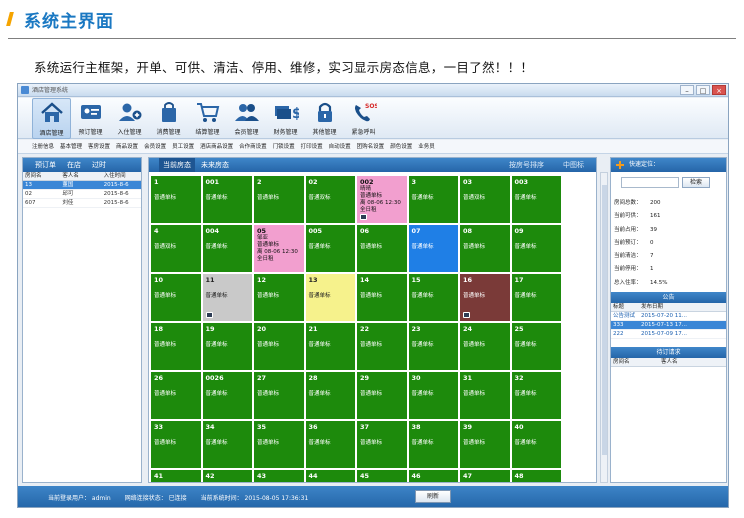  I want to click on room-tile: 31 普通单标, so click(485, 395).